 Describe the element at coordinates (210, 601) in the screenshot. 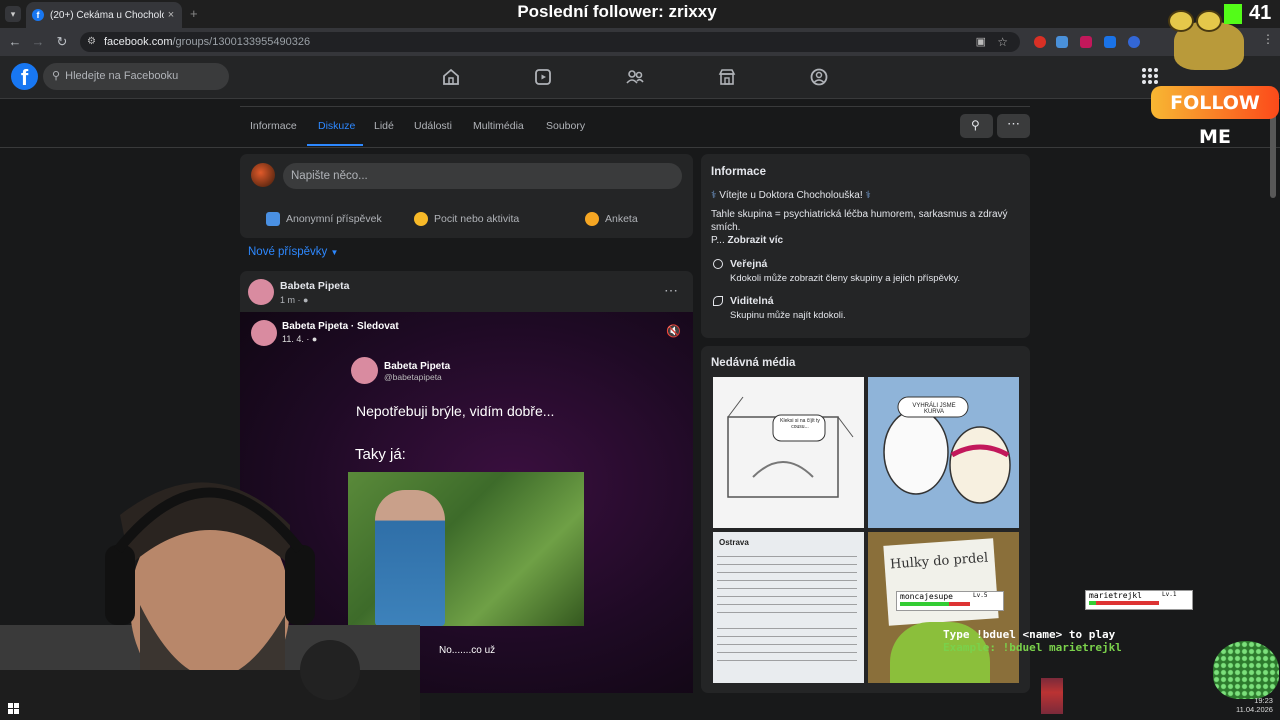

I see `webcam-streamer-image` at that location.